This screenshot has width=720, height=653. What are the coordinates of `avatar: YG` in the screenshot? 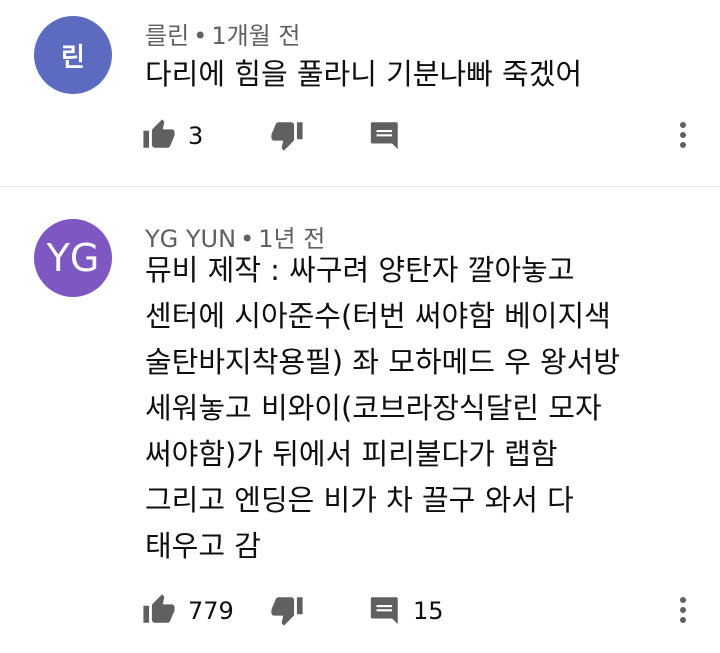 It's located at (73, 258).